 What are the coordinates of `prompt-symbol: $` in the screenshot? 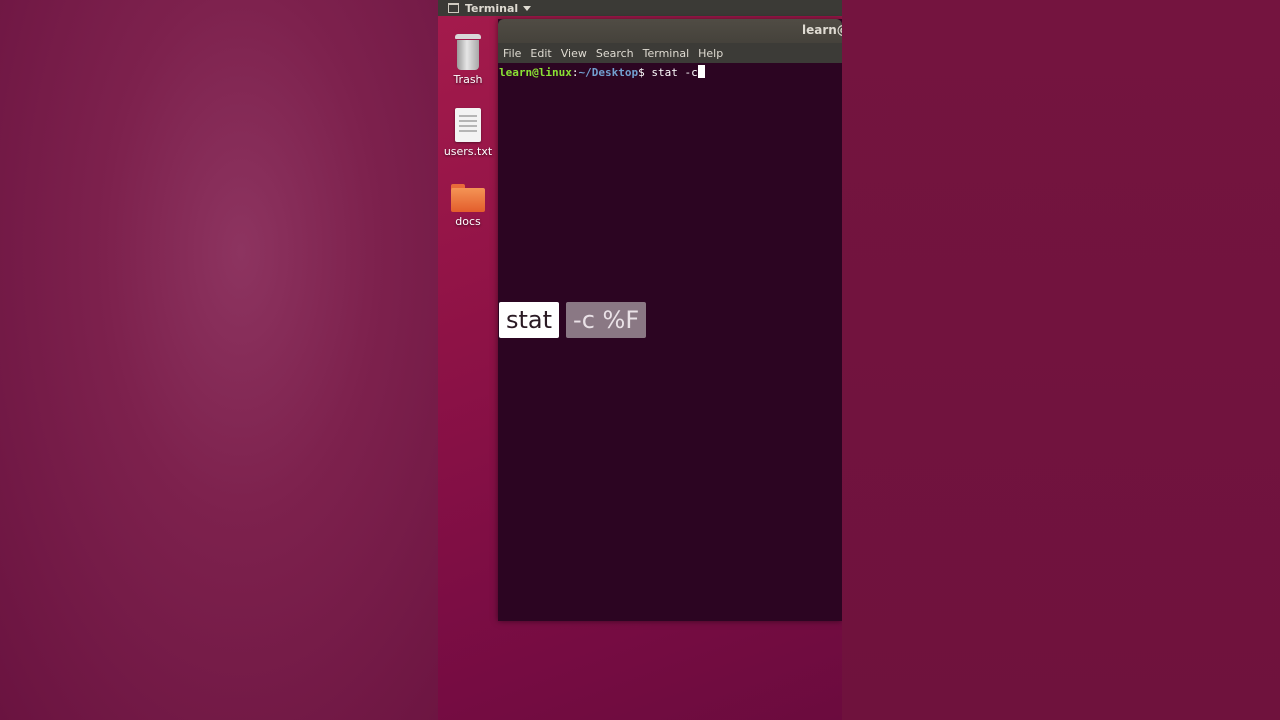 It's located at (641, 72).